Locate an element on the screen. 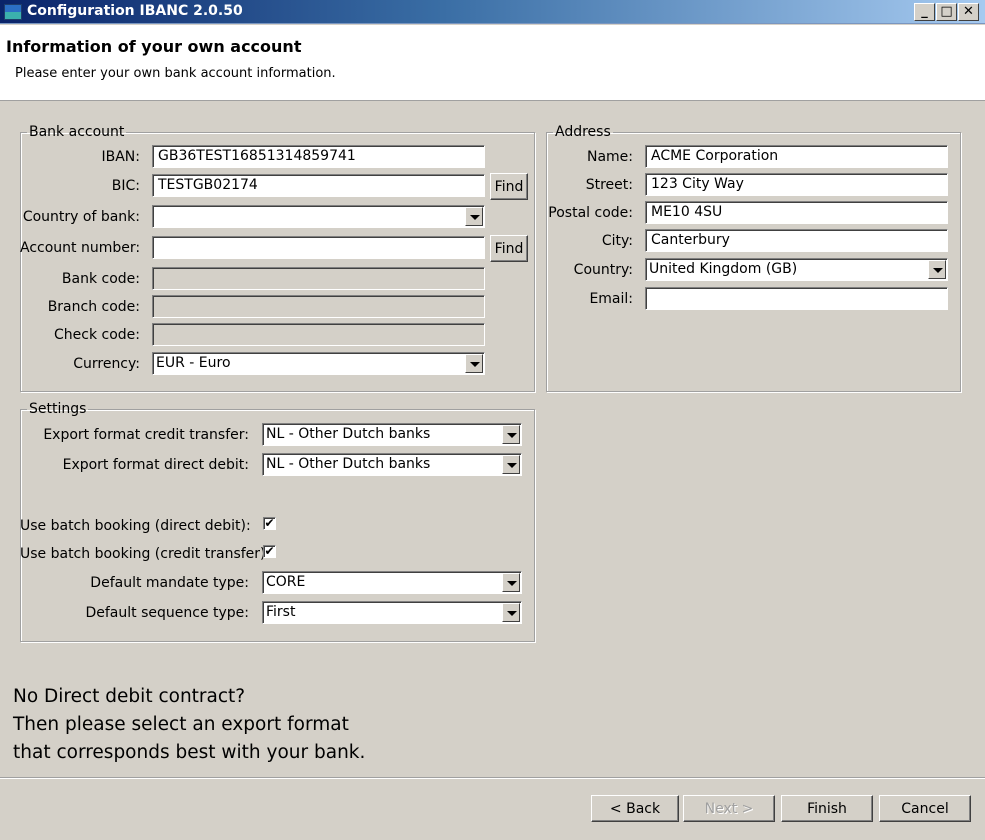 This screenshot has width=985, height=840. page-title: Information of your own account is located at coordinates (154, 46).